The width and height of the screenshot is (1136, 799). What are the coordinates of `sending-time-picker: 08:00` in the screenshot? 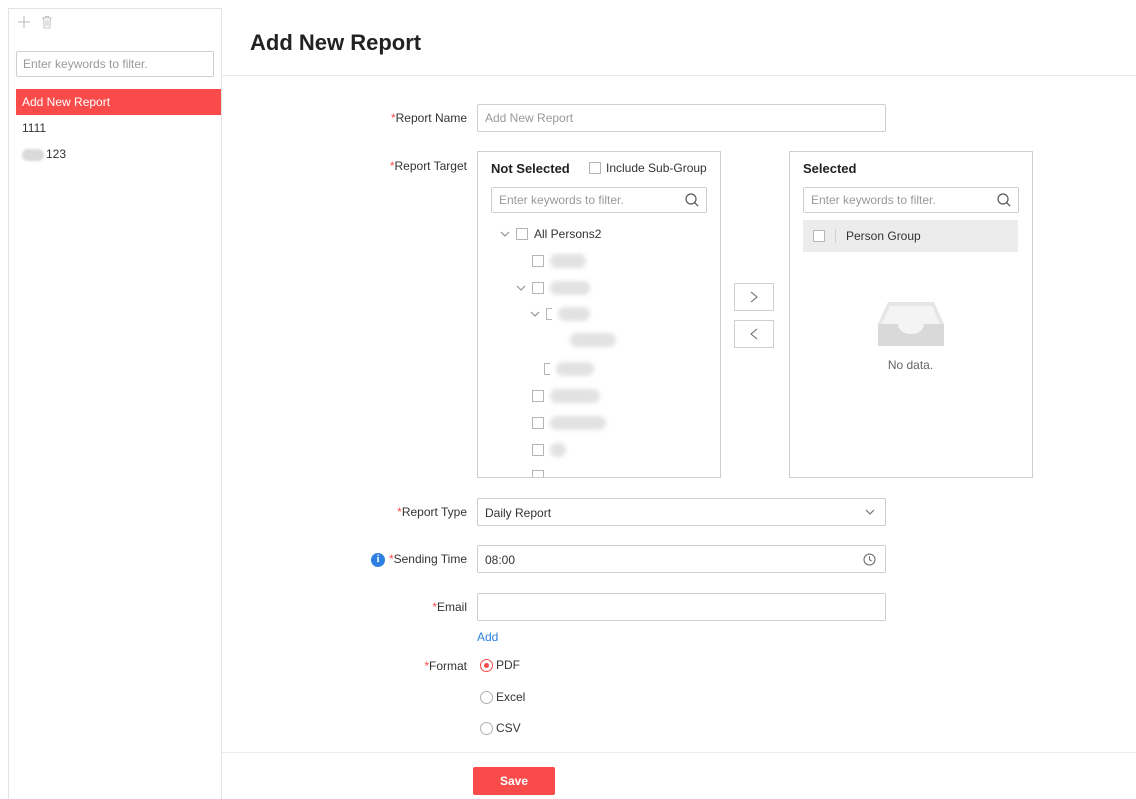 It's located at (681, 559).